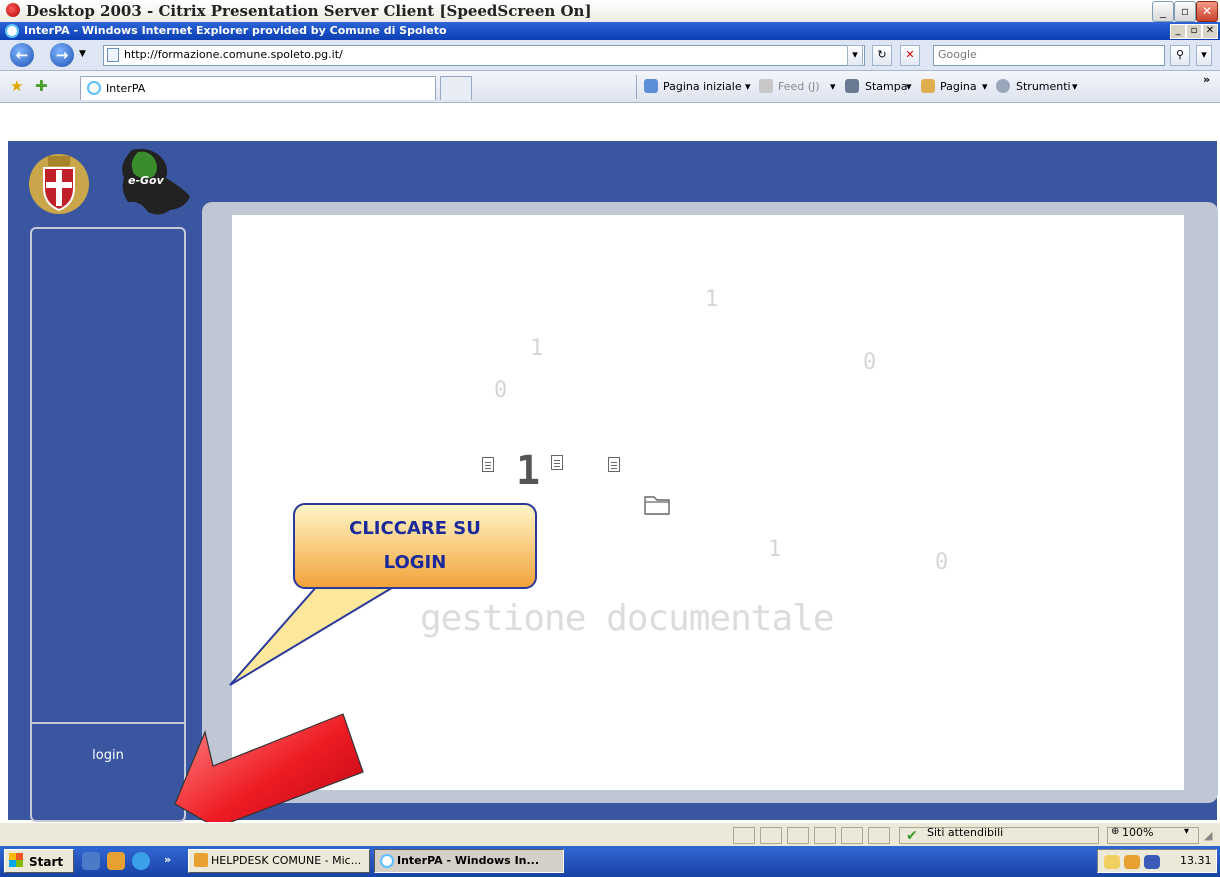 This screenshot has height=877, width=1220. What do you see at coordinates (1043, 86) in the screenshot?
I see `tools-label: Strumenti` at bounding box center [1043, 86].